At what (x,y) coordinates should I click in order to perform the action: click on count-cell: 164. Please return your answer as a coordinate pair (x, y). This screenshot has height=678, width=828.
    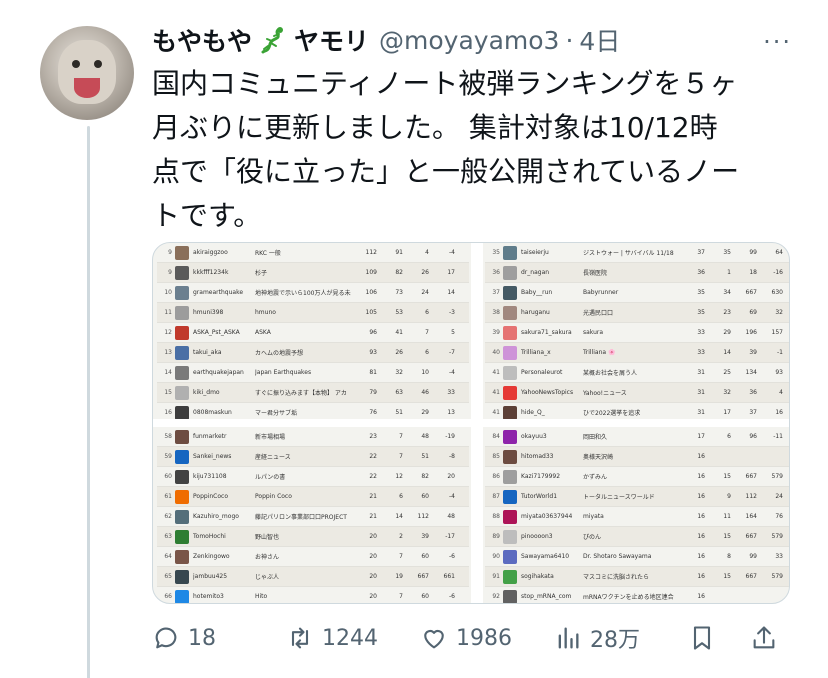
    Looking at the image, I should click on (751, 516).